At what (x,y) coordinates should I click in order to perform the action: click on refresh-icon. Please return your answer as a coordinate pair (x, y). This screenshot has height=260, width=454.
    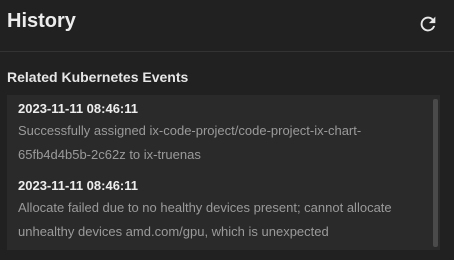
    Looking at the image, I should click on (428, 24).